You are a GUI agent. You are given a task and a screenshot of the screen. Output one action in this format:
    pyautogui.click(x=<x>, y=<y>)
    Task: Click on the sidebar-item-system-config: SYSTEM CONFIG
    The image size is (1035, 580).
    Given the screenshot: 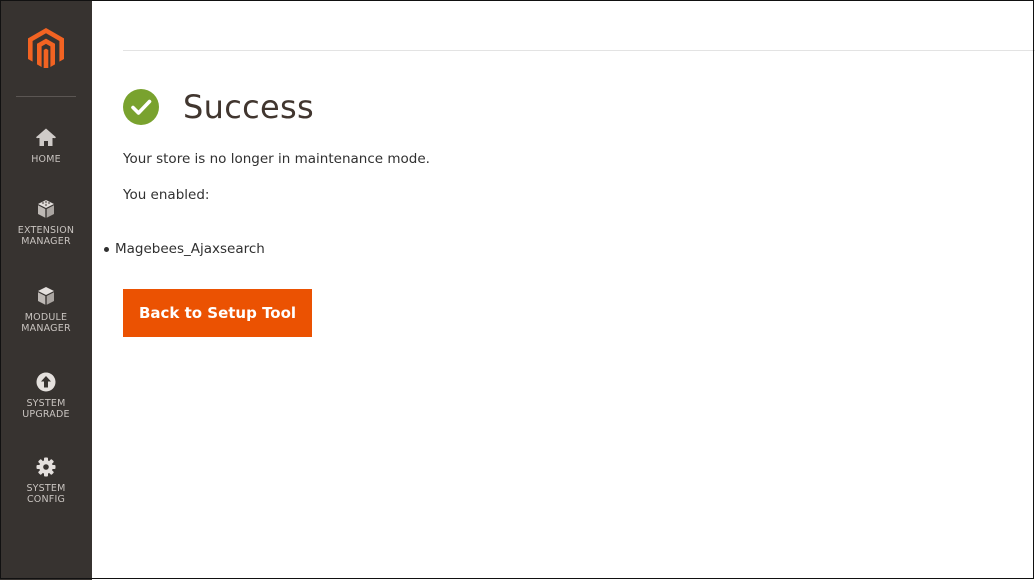 What is the action you would take?
    pyautogui.click(x=46, y=481)
    